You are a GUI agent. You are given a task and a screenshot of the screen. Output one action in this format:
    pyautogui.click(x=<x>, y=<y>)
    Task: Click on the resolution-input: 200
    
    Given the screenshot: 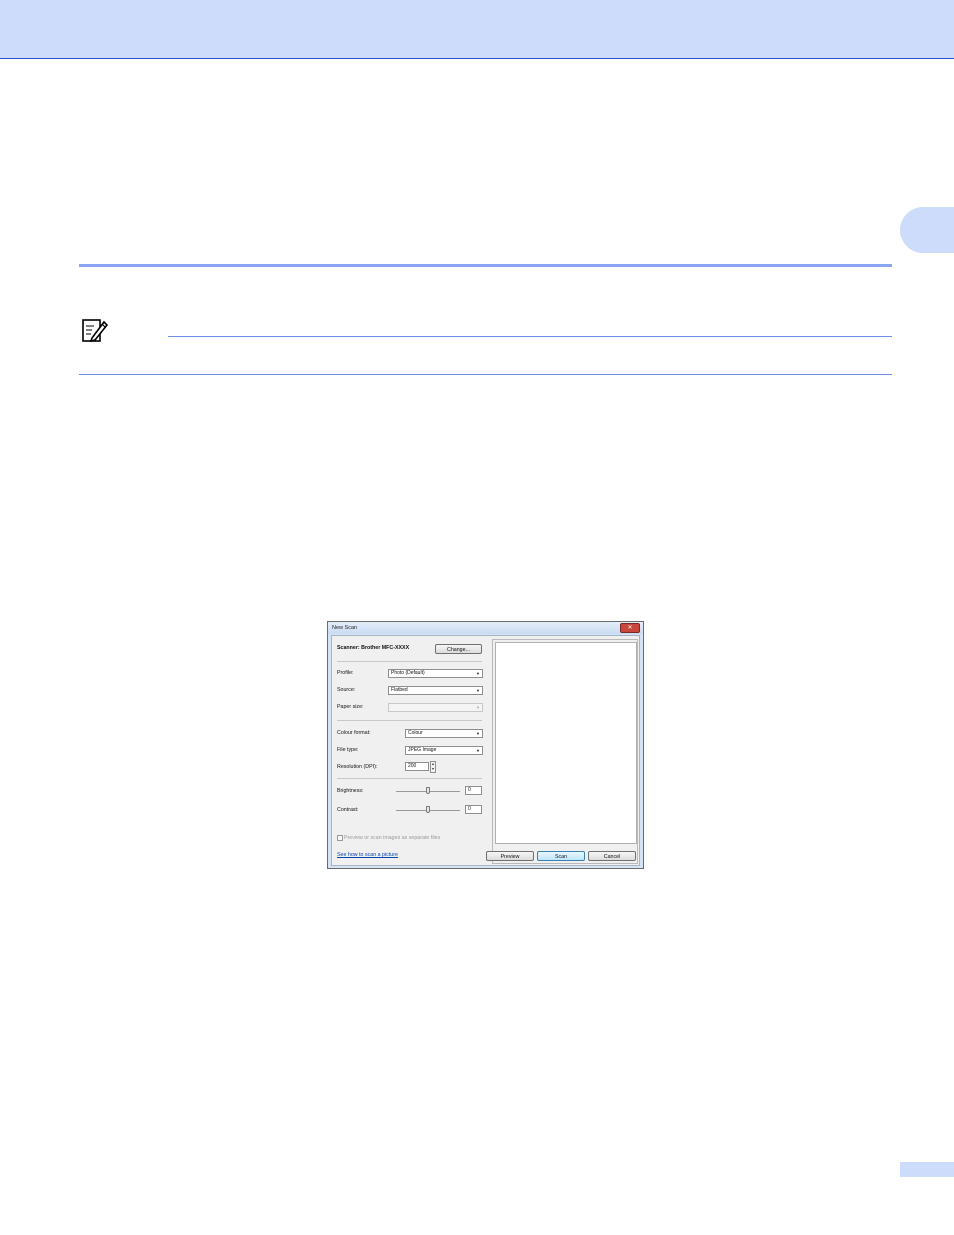 What is the action you would take?
    pyautogui.click(x=417, y=766)
    